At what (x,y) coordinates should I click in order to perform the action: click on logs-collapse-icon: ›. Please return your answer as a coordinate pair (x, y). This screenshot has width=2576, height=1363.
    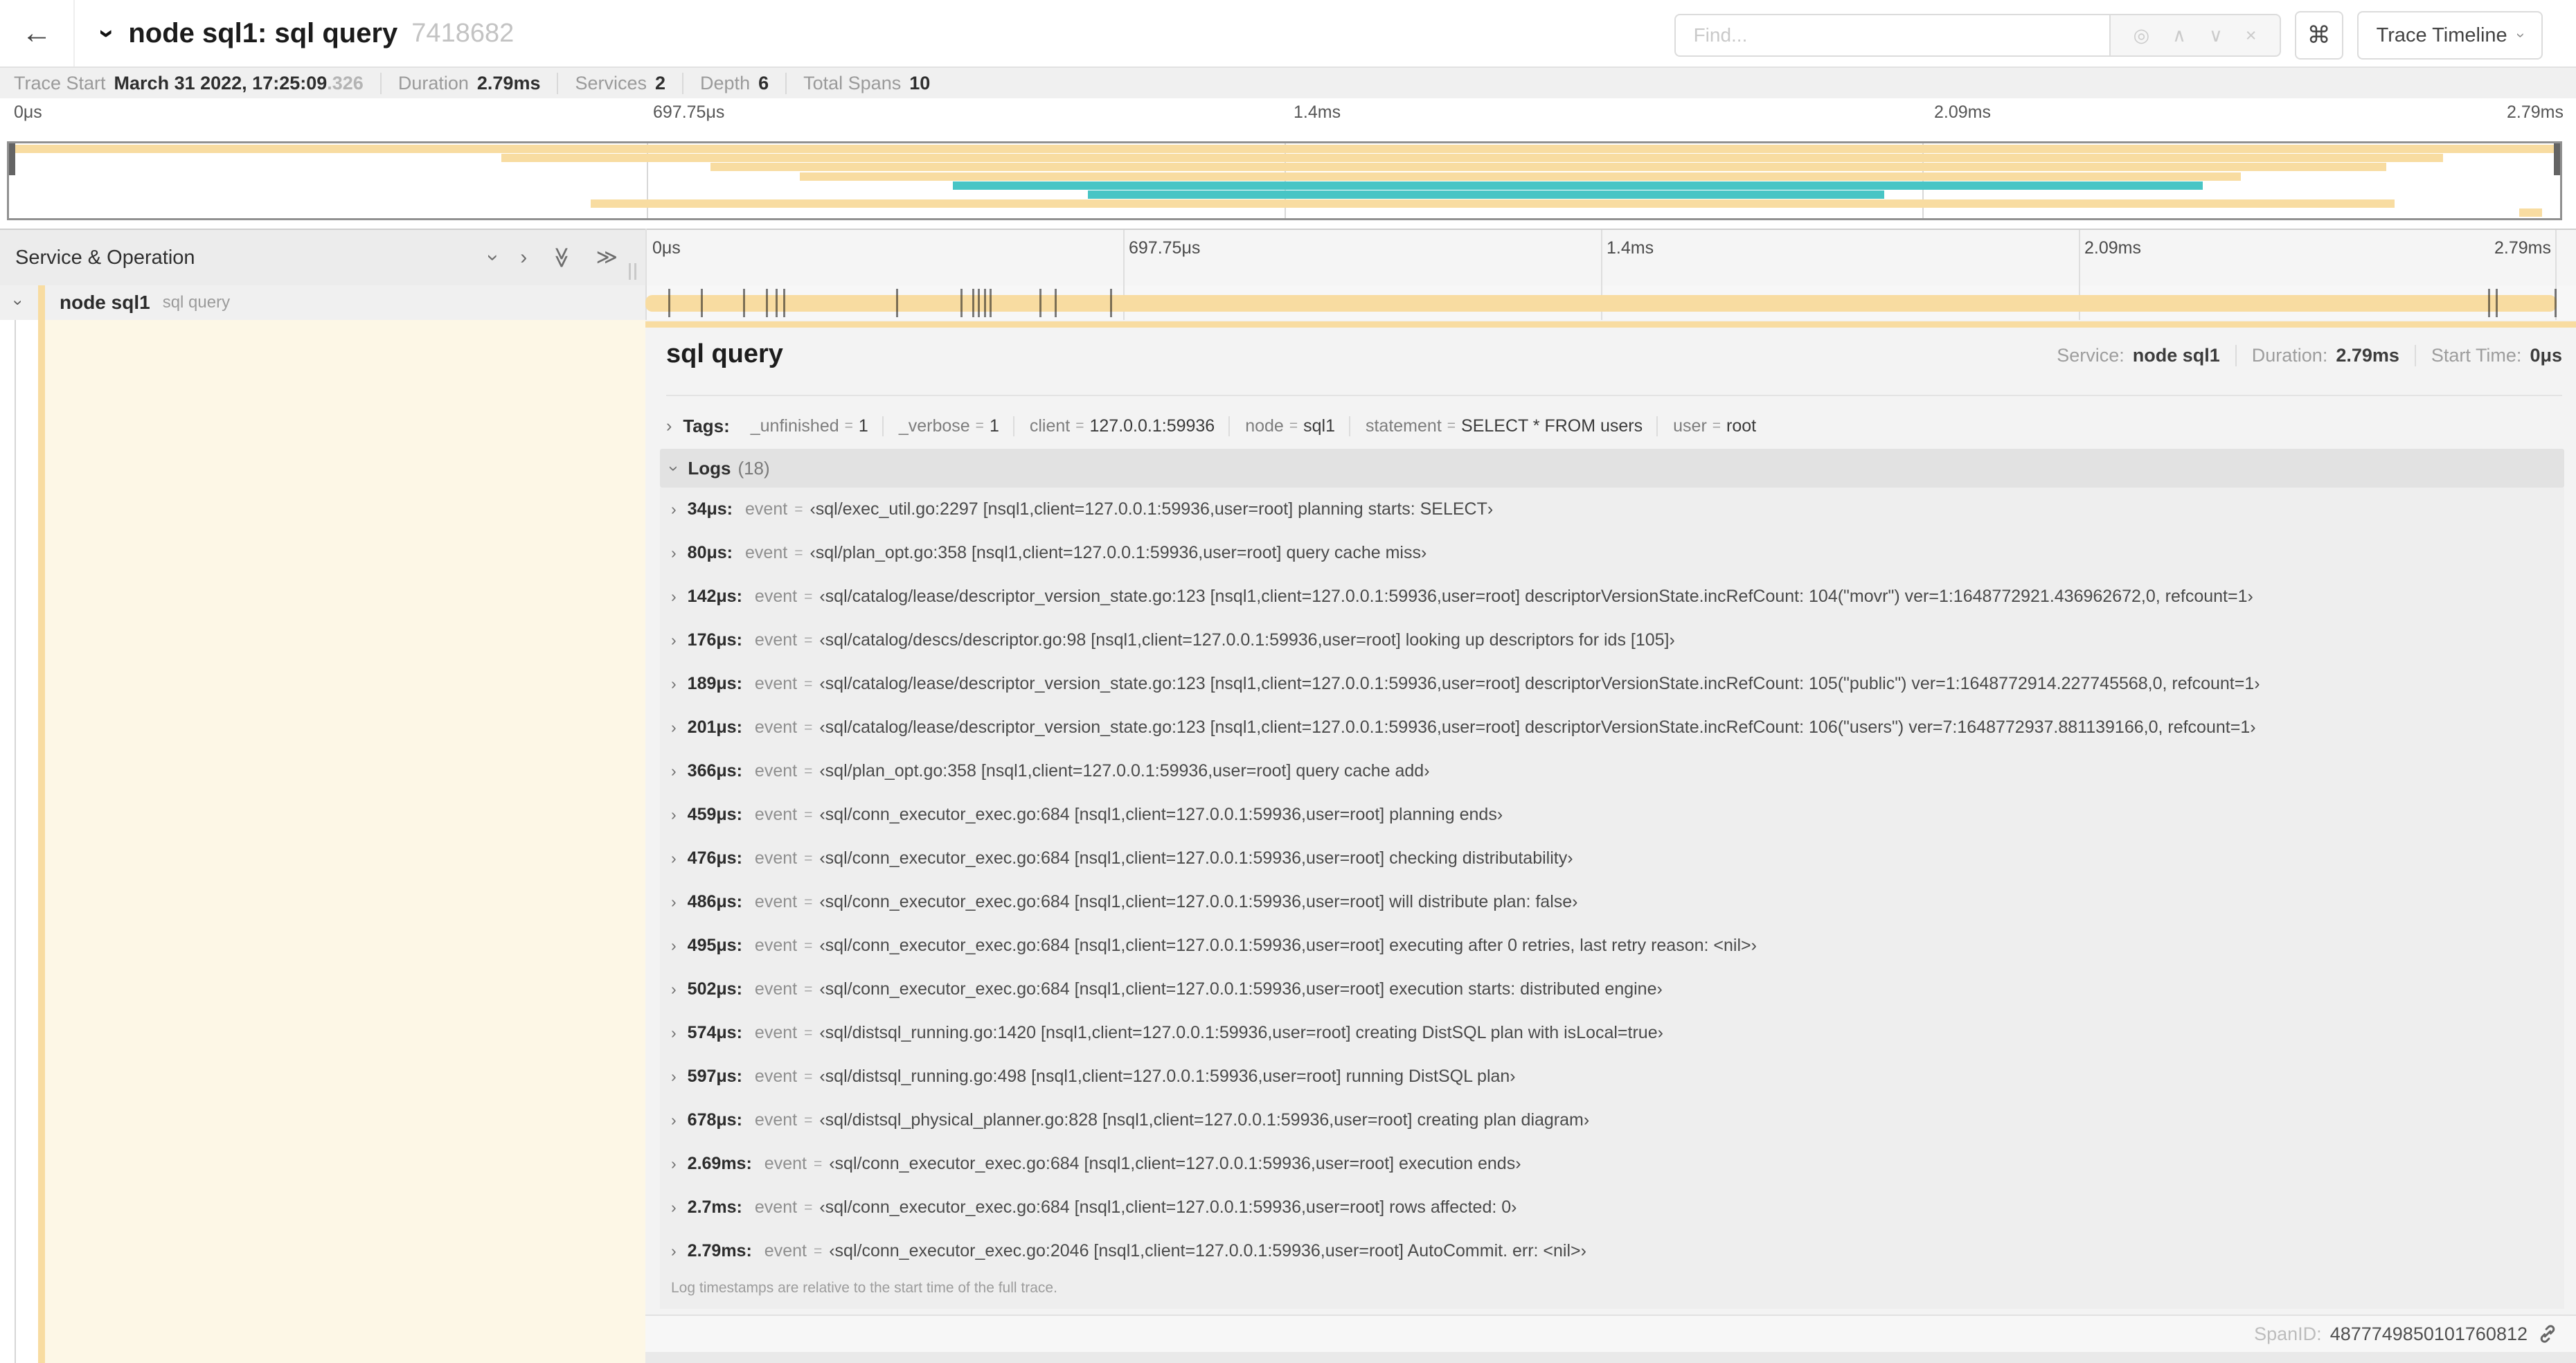
    Looking at the image, I should click on (674, 468).